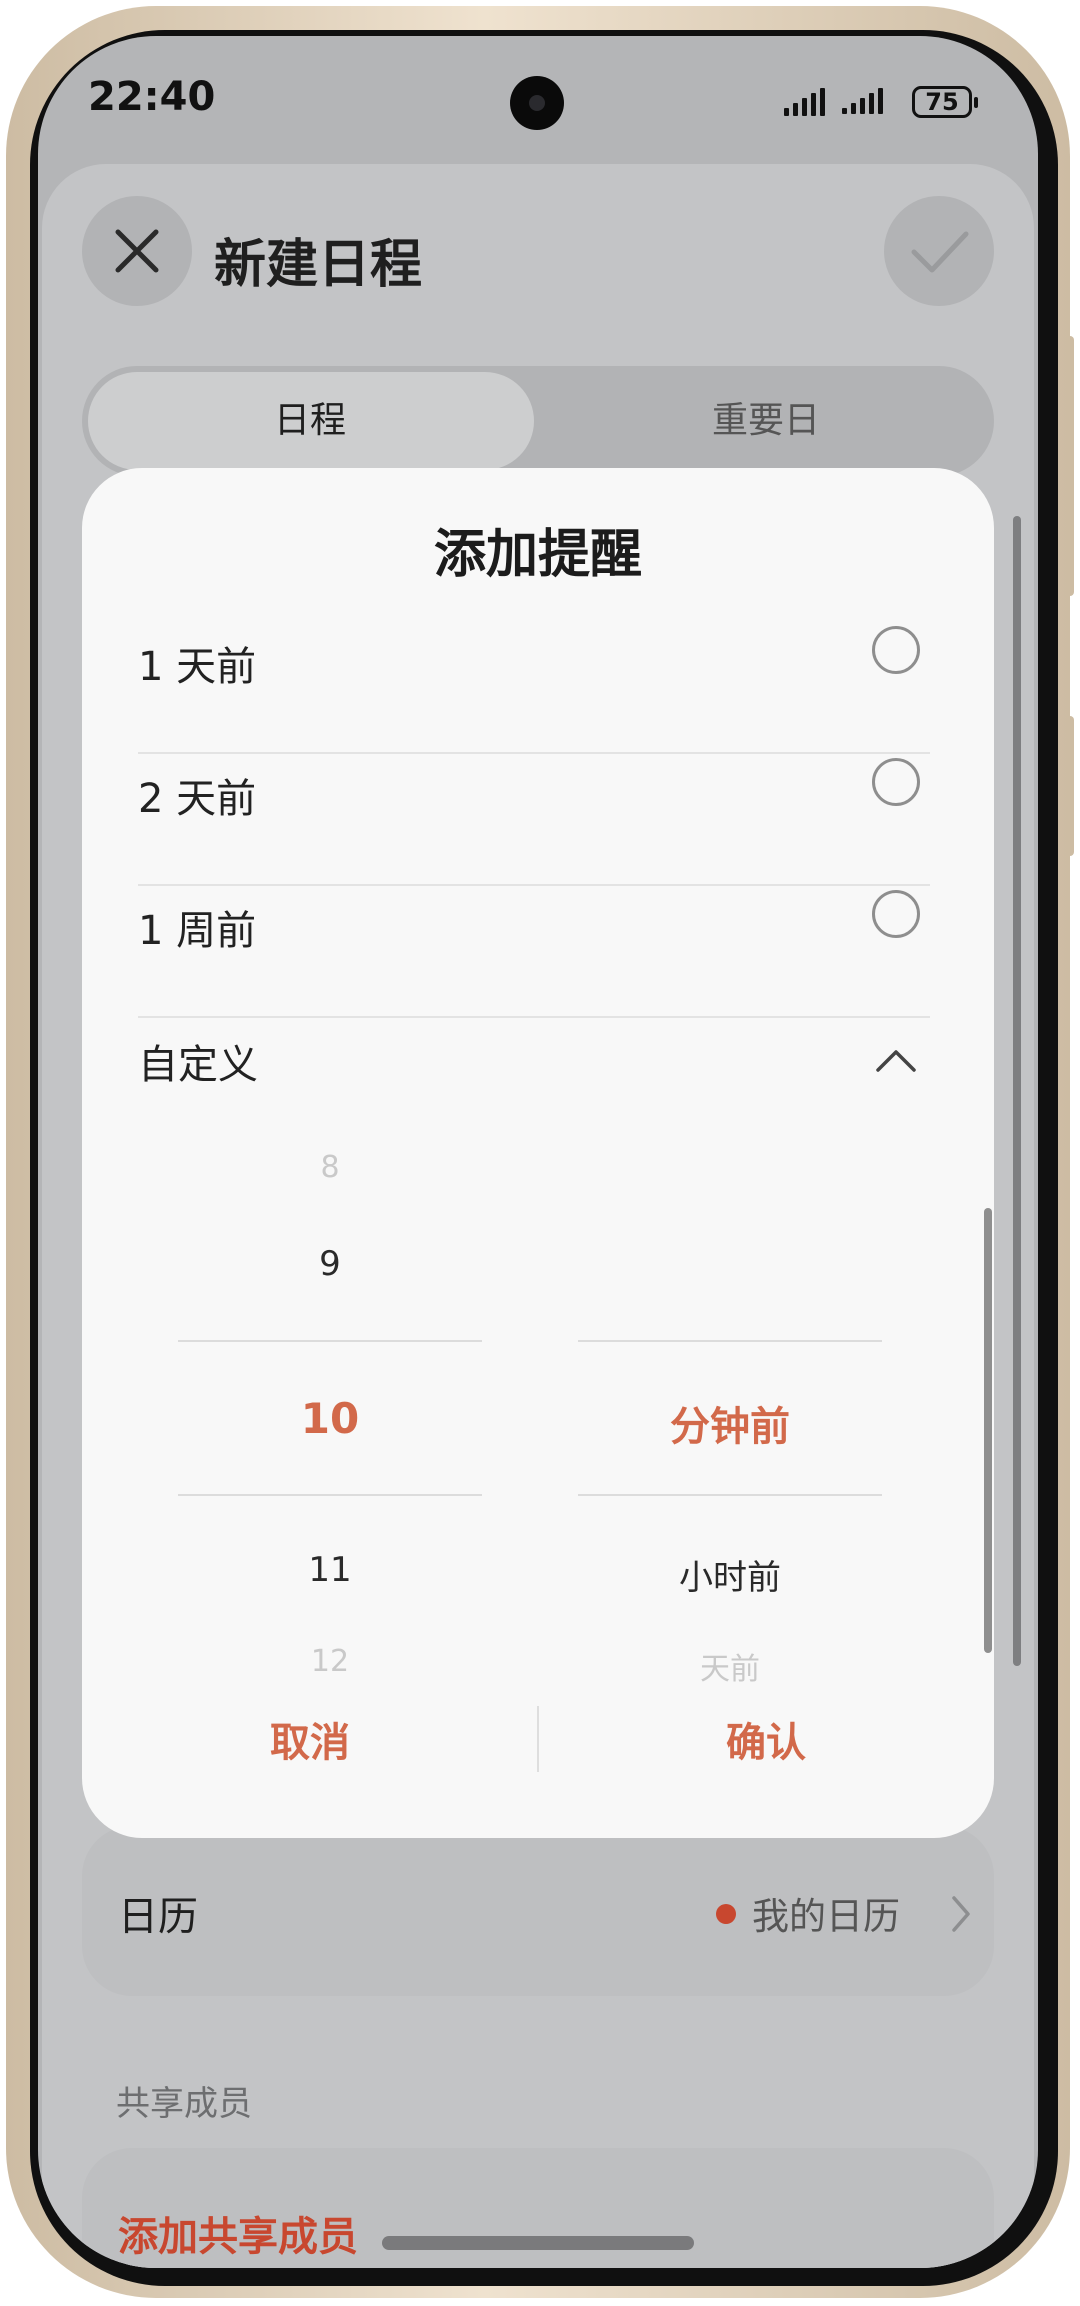 This screenshot has width=1080, height=2306. I want to click on battery-icon: 75, so click(945, 102).